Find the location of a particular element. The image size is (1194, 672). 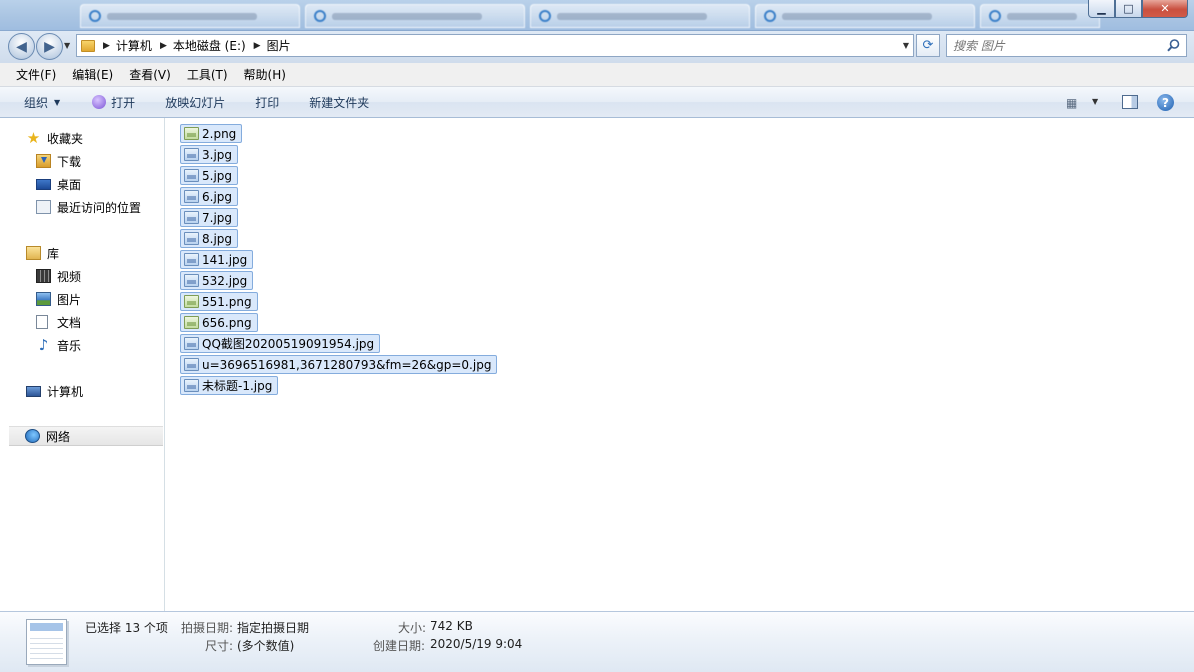

file-item: 5.jpg is located at coordinates (209, 175).